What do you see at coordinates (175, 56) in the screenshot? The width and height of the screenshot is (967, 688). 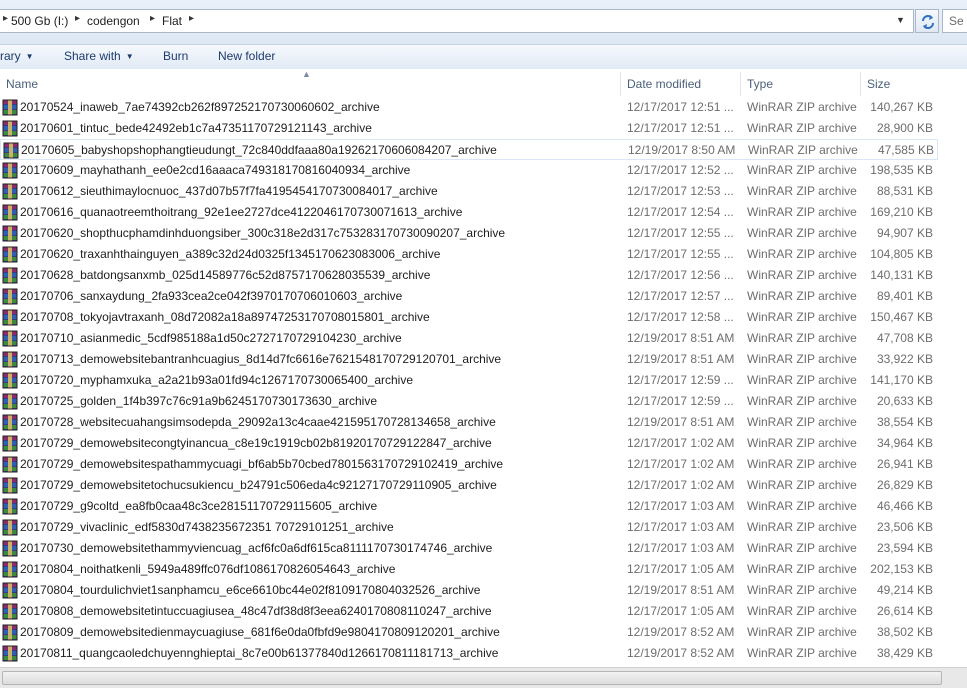 I see `burn-button: Burn` at bounding box center [175, 56].